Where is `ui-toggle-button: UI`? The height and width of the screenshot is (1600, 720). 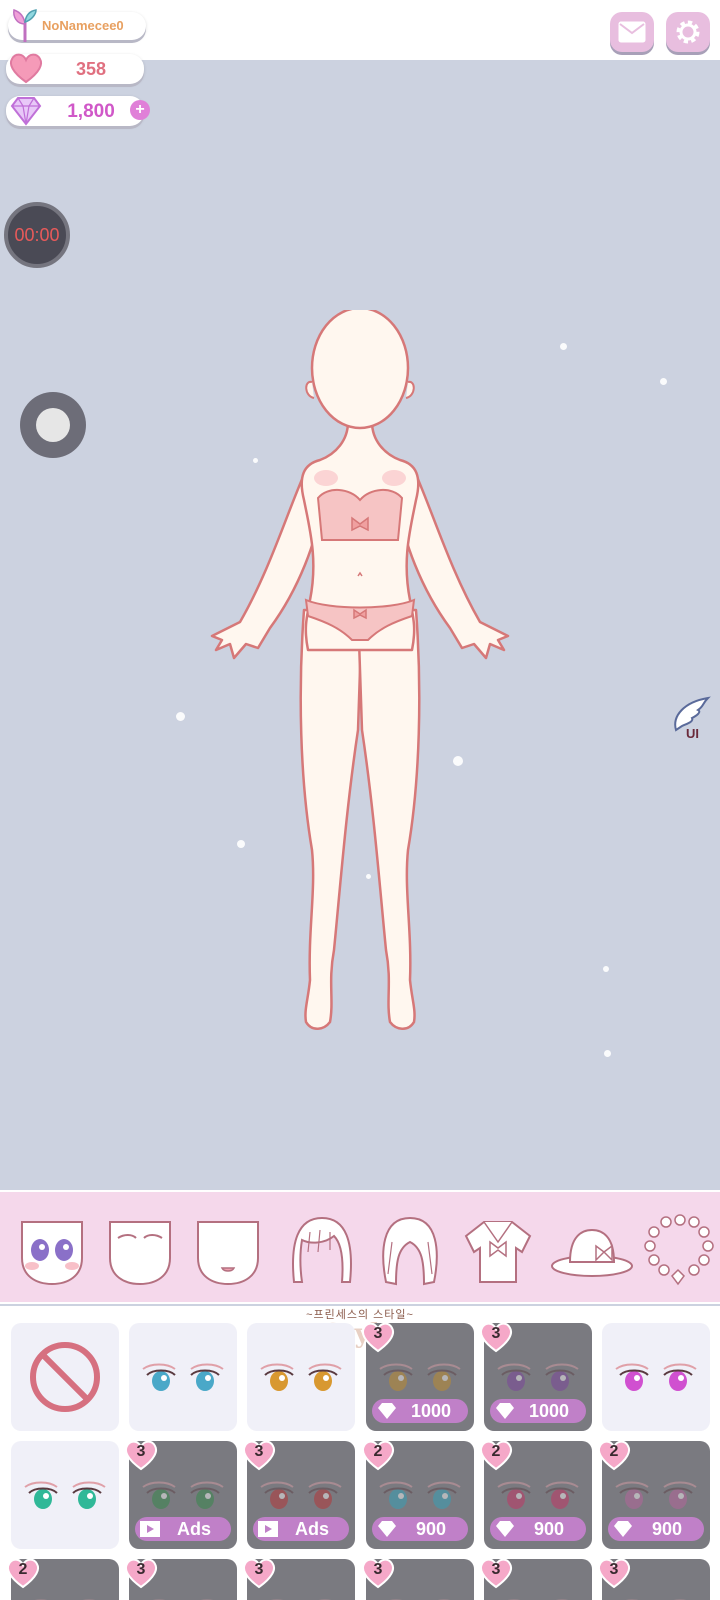
ui-toggle-button: UI is located at coordinates (692, 721).